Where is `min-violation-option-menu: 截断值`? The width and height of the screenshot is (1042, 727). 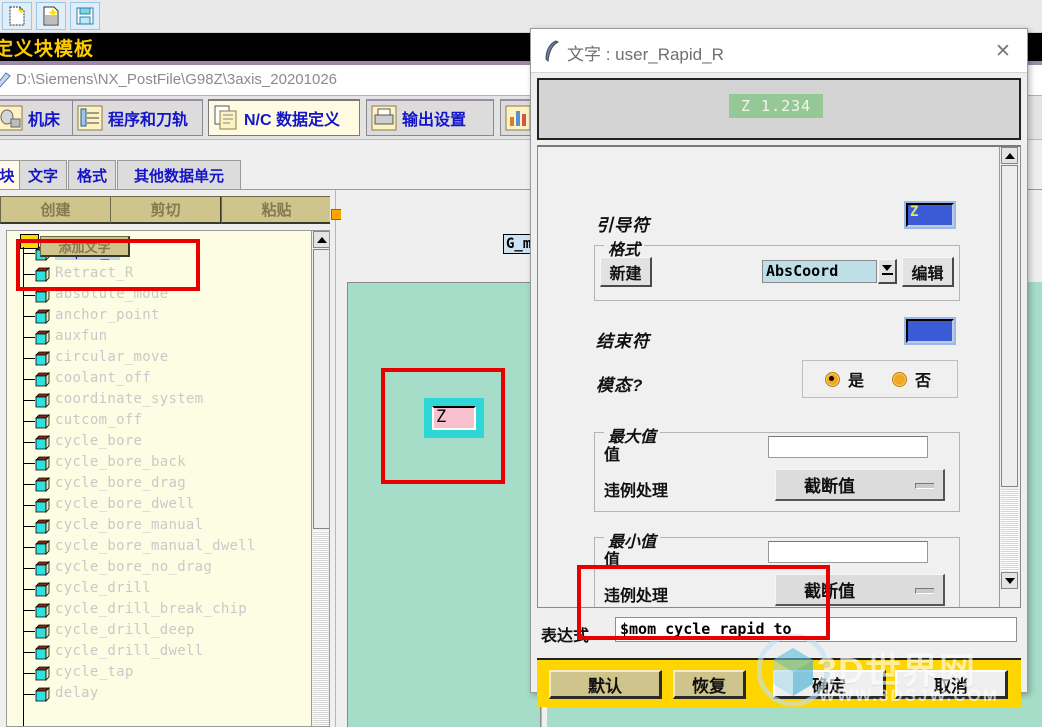
min-violation-option-menu: 截断值 is located at coordinates (860, 590).